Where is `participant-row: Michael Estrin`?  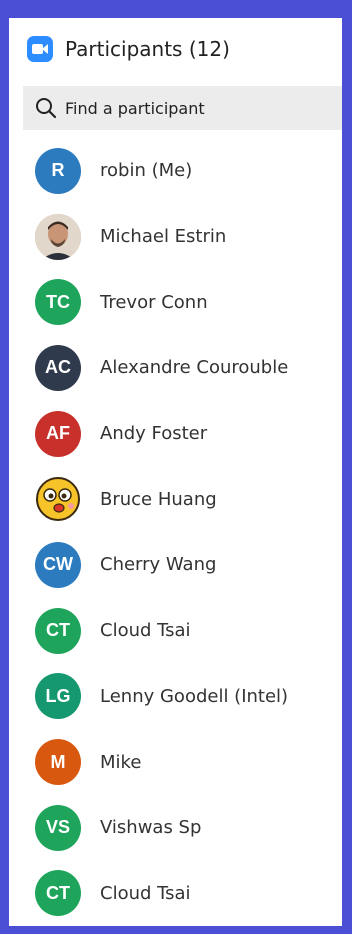 participant-row: Michael Estrin is located at coordinates (175, 237).